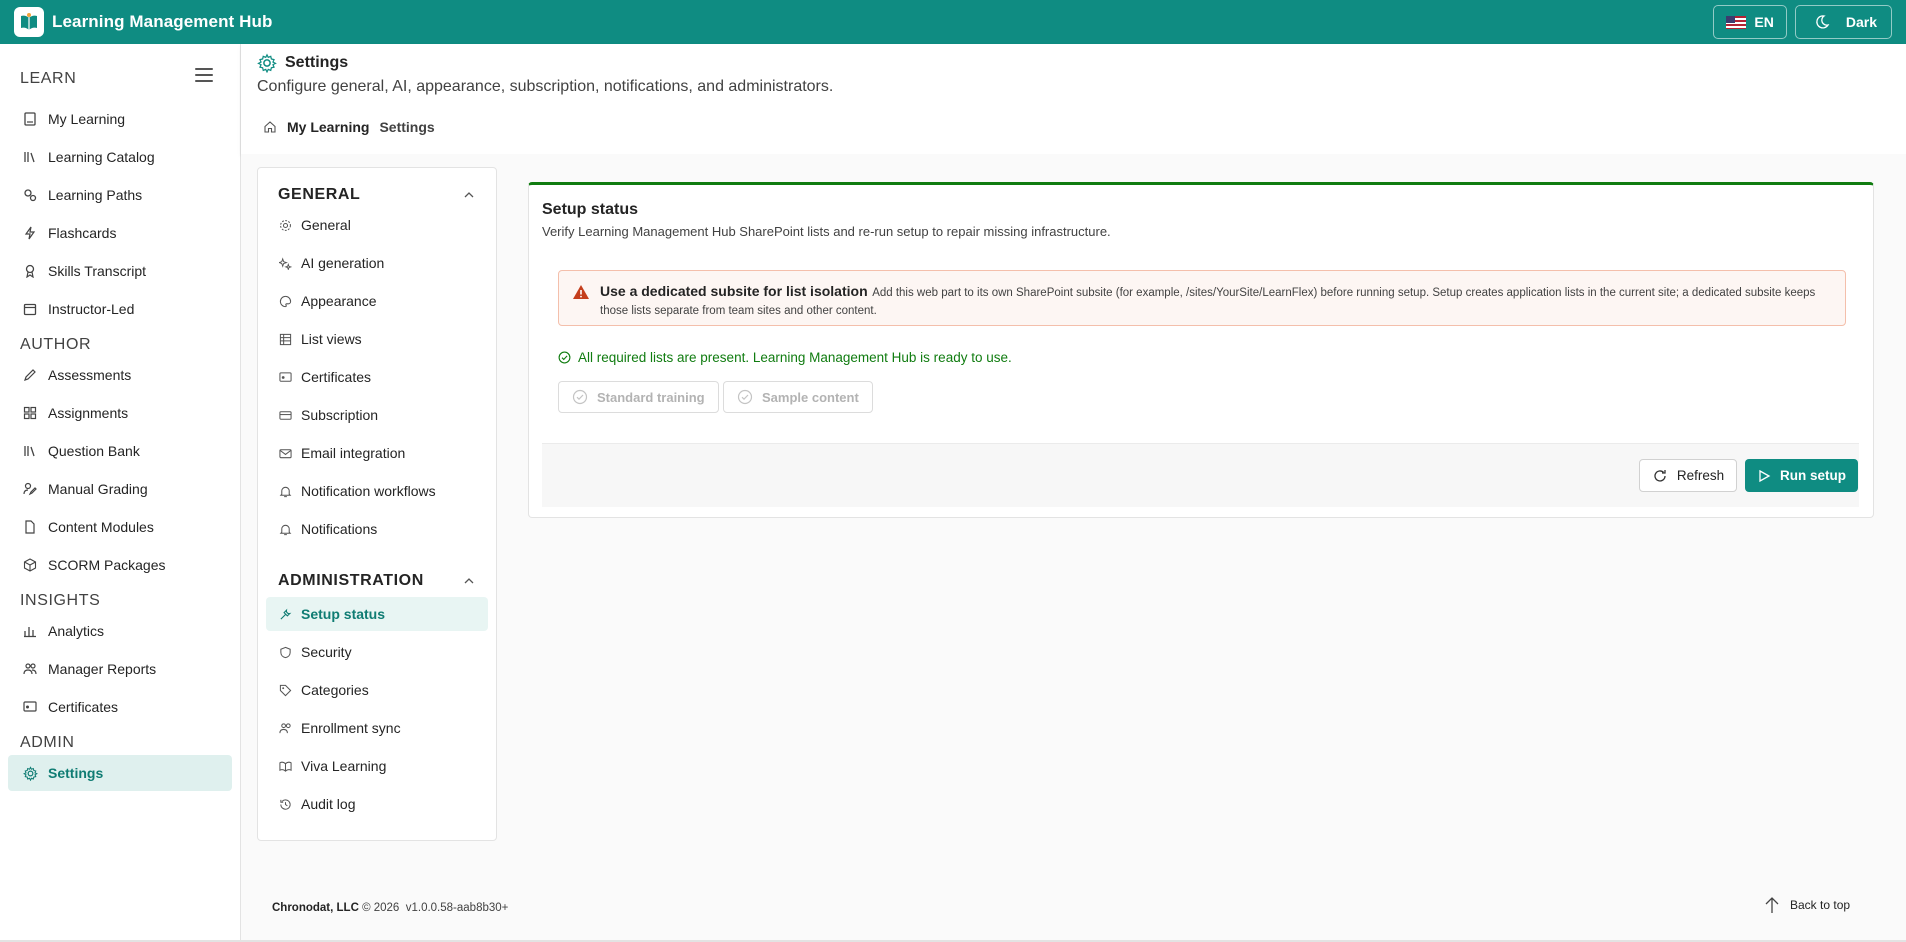 This screenshot has height=942, width=1906. I want to click on settings-item-viva-learning: Viva Learning, so click(377, 766).